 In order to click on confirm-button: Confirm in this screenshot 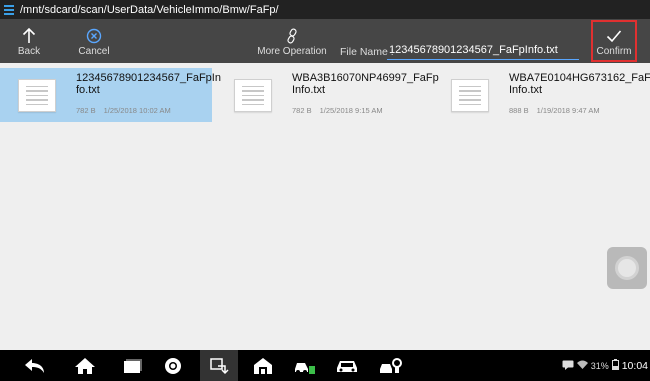, I will do `click(614, 41)`.